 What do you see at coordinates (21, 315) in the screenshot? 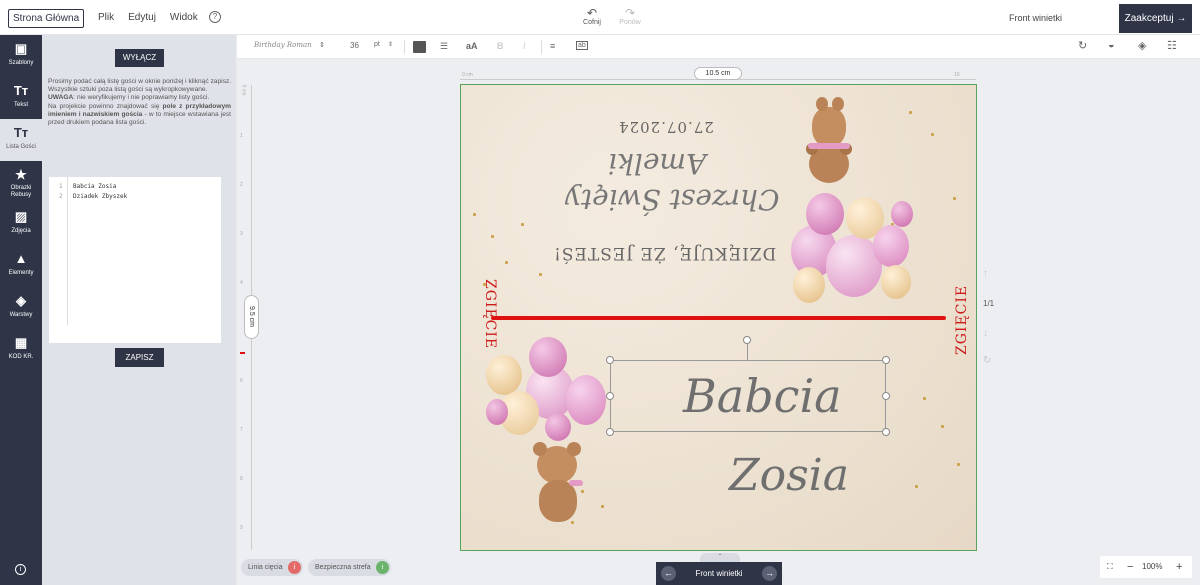
I see `nav-label: Warstwy` at bounding box center [21, 315].